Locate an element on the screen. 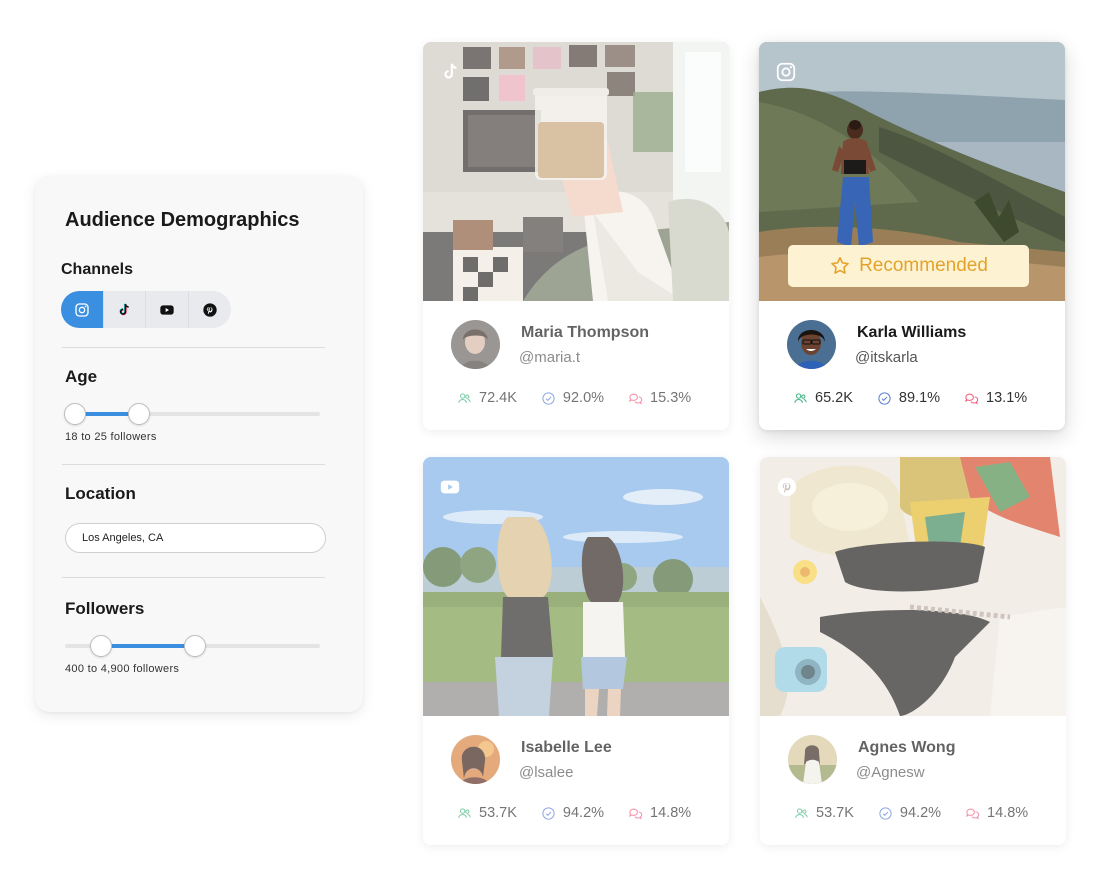 This screenshot has height=887, width=1120. channel-pinterest-button is located at coordinates (210, 309).